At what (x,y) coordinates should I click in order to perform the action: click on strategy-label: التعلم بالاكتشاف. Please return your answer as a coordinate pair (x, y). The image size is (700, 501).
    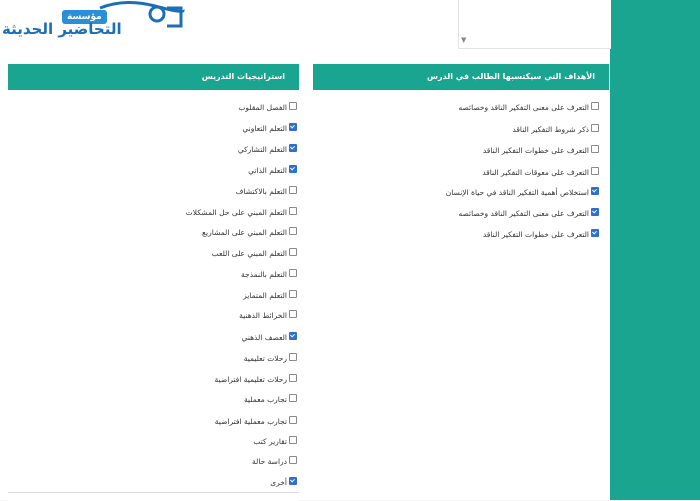
    Looking at the image, I should click on (261, 191).